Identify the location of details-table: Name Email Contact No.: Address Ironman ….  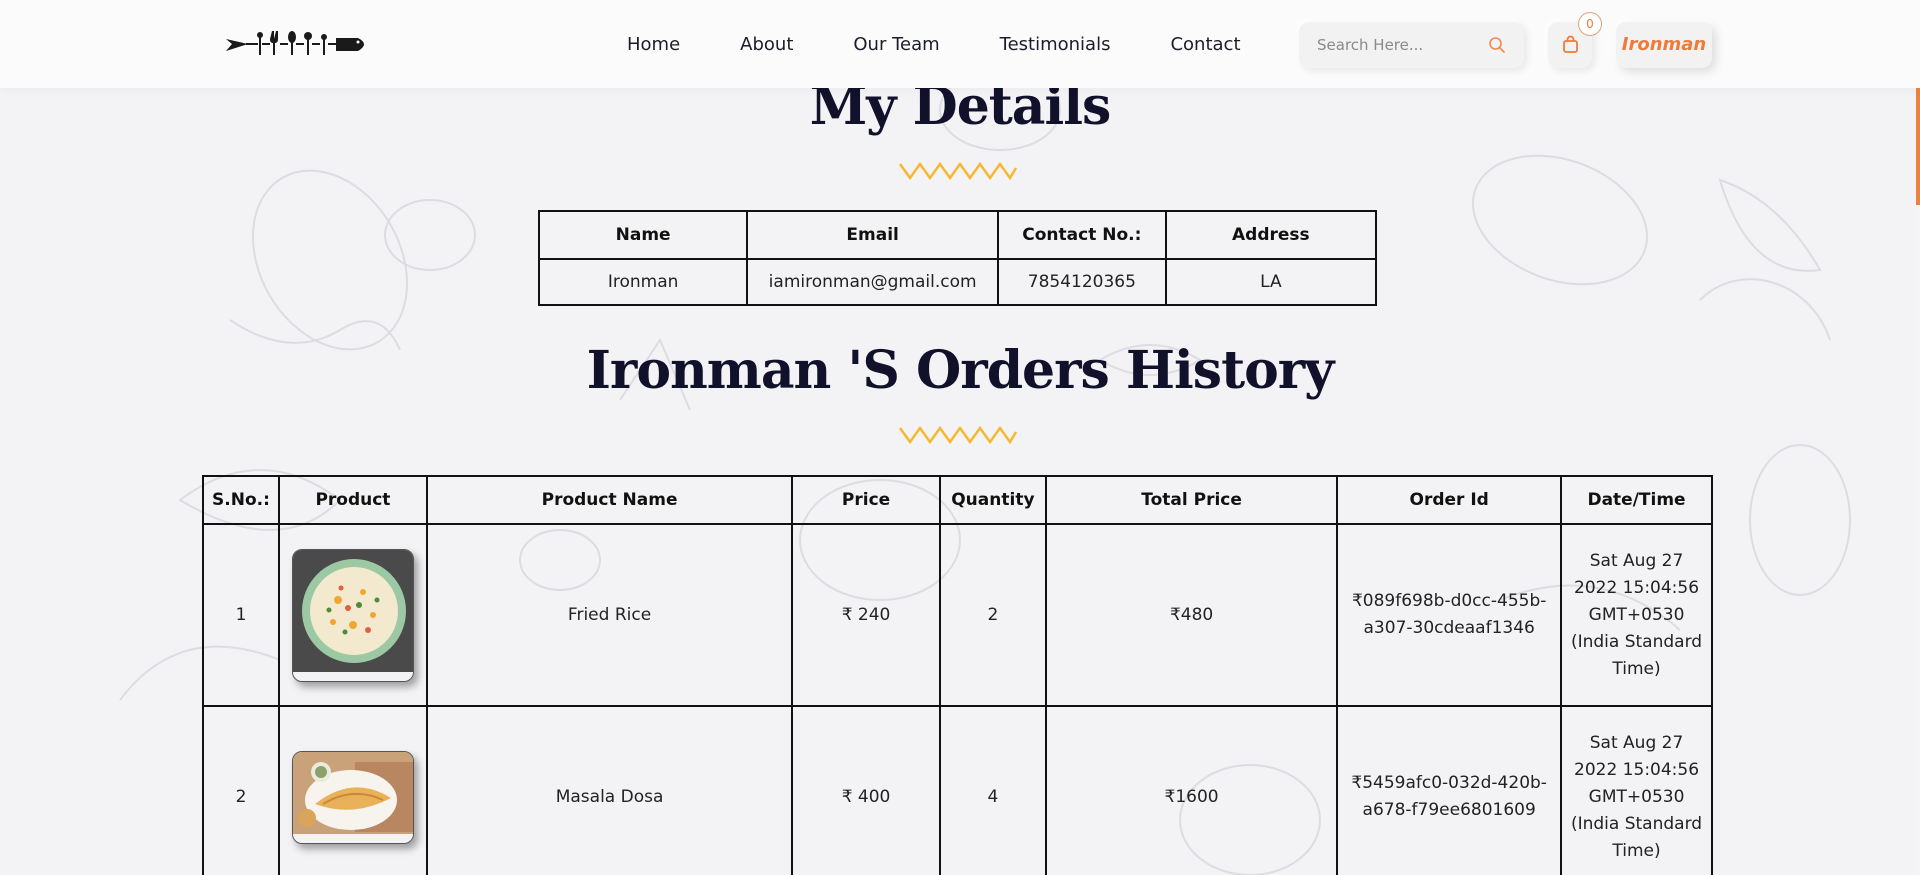
(957, 258).